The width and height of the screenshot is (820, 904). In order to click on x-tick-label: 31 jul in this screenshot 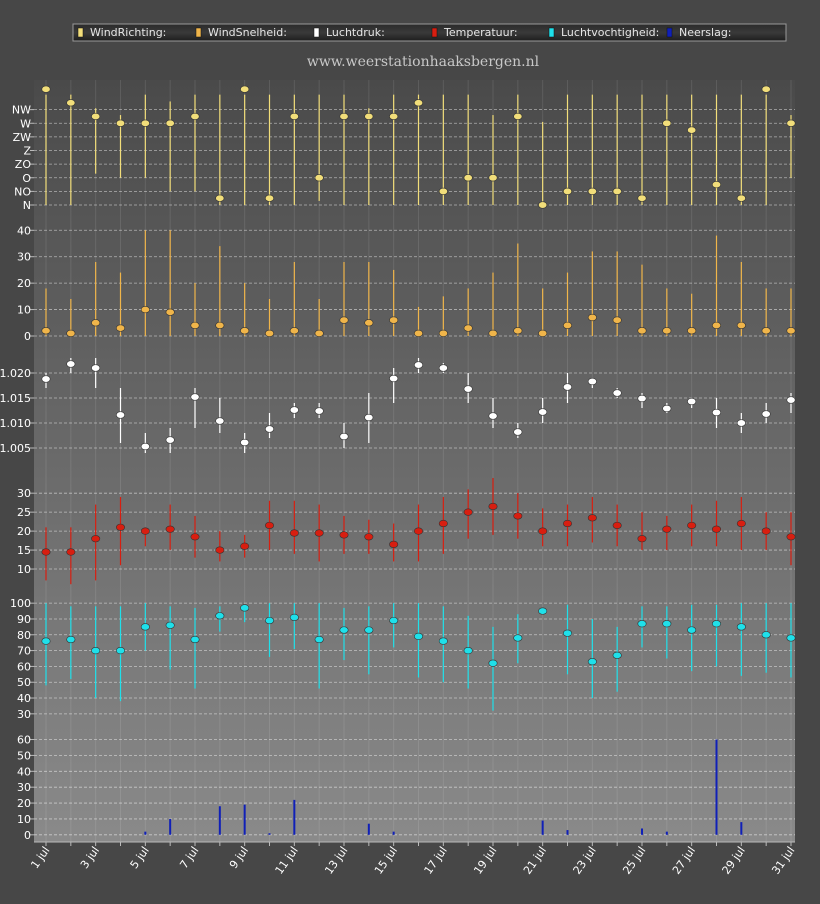, I will do `click(783, 860)`.